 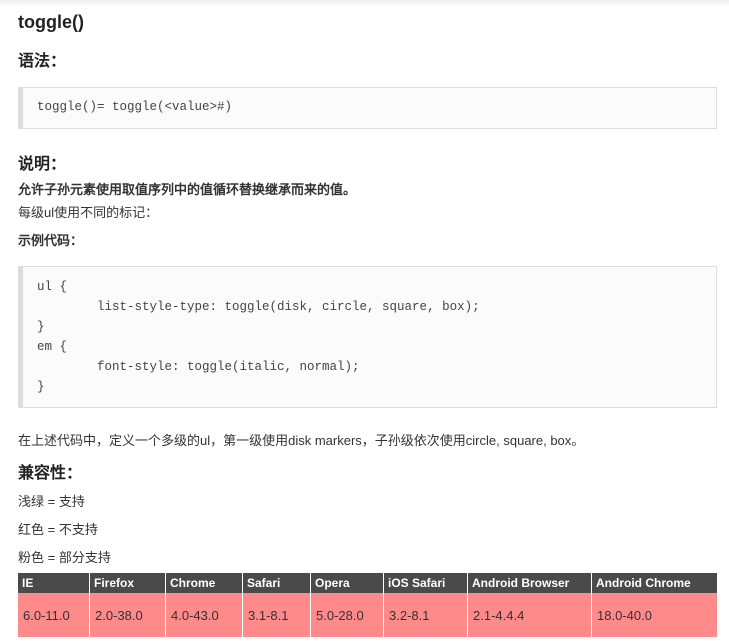 I want to click on cell-ie: 6.0-11.0, so click(x=54, y=615).